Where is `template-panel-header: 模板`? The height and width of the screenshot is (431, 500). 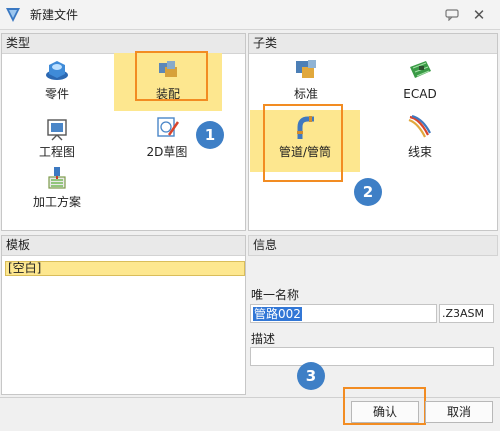
template-panel-header: 模板 is located at coordinates (123, 246).